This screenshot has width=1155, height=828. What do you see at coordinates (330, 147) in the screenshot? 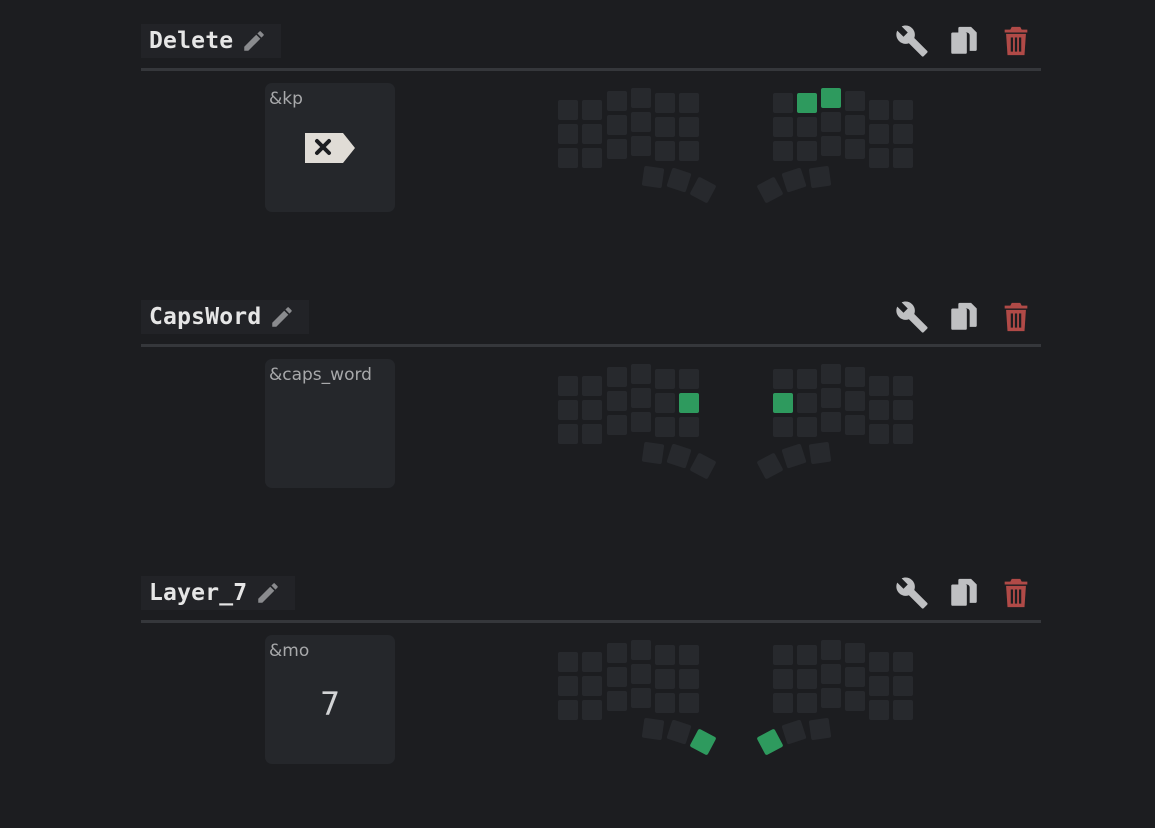
I see `binding-card: &kp` at bounding box center [330, 147].